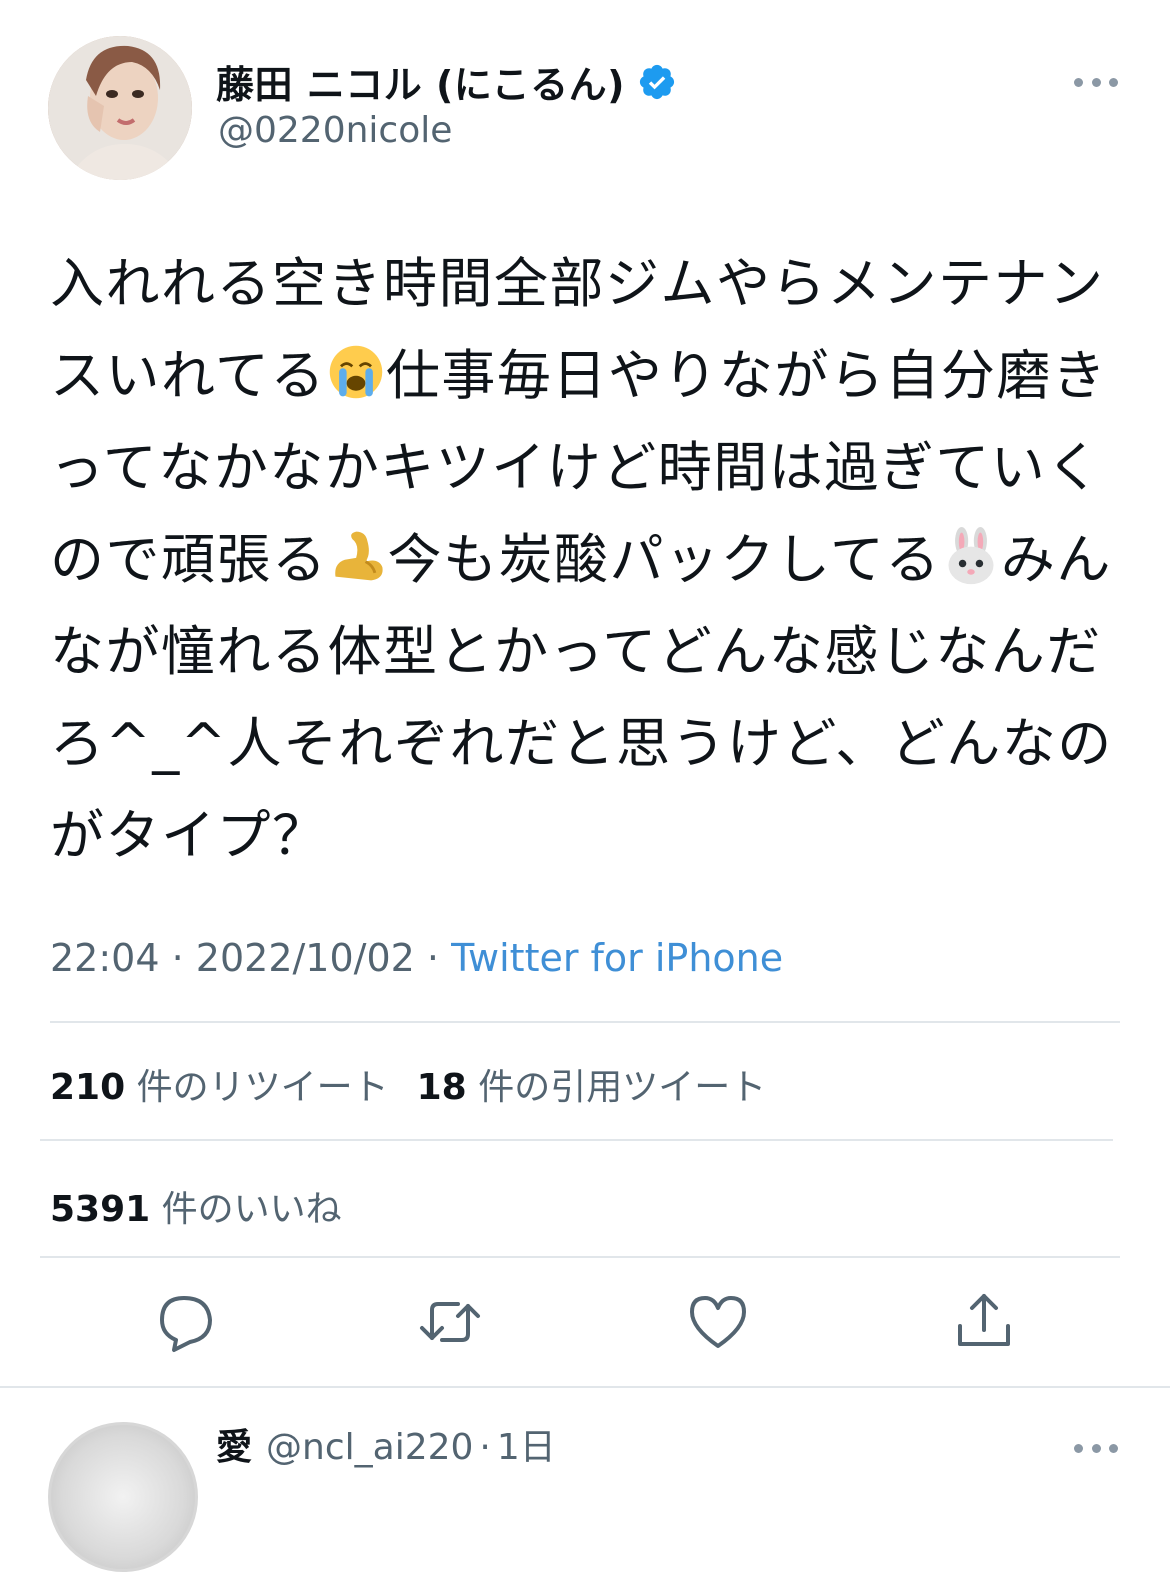 The height and width of the screenshot is (1572, 1170). What do you see at coordinates (305, 958) in the screenshot?
I see `tweet-date: 2022/10/02` at bounding box center [305, 958].